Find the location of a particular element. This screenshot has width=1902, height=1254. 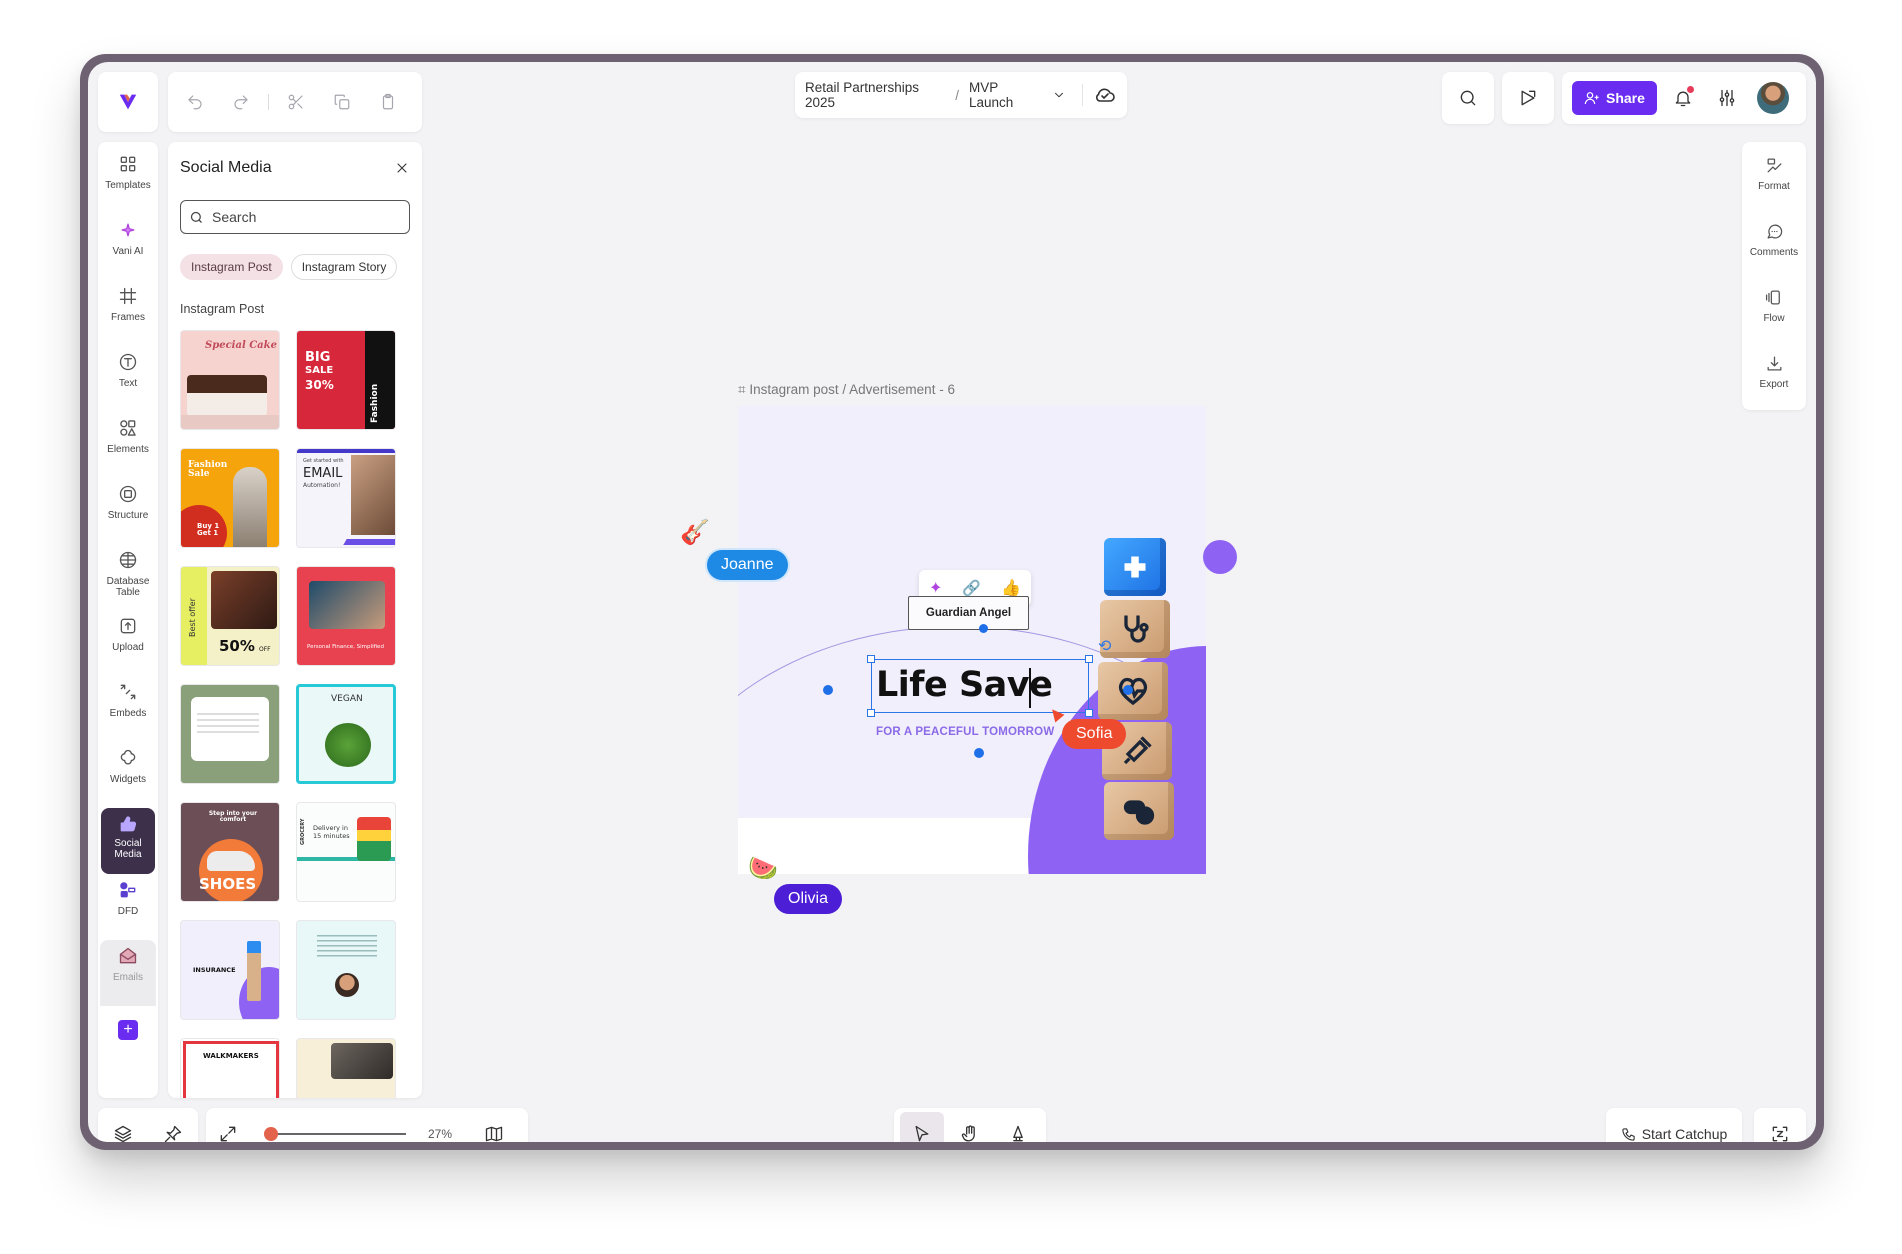

salad-bowl is located at coordinates (348, 745).